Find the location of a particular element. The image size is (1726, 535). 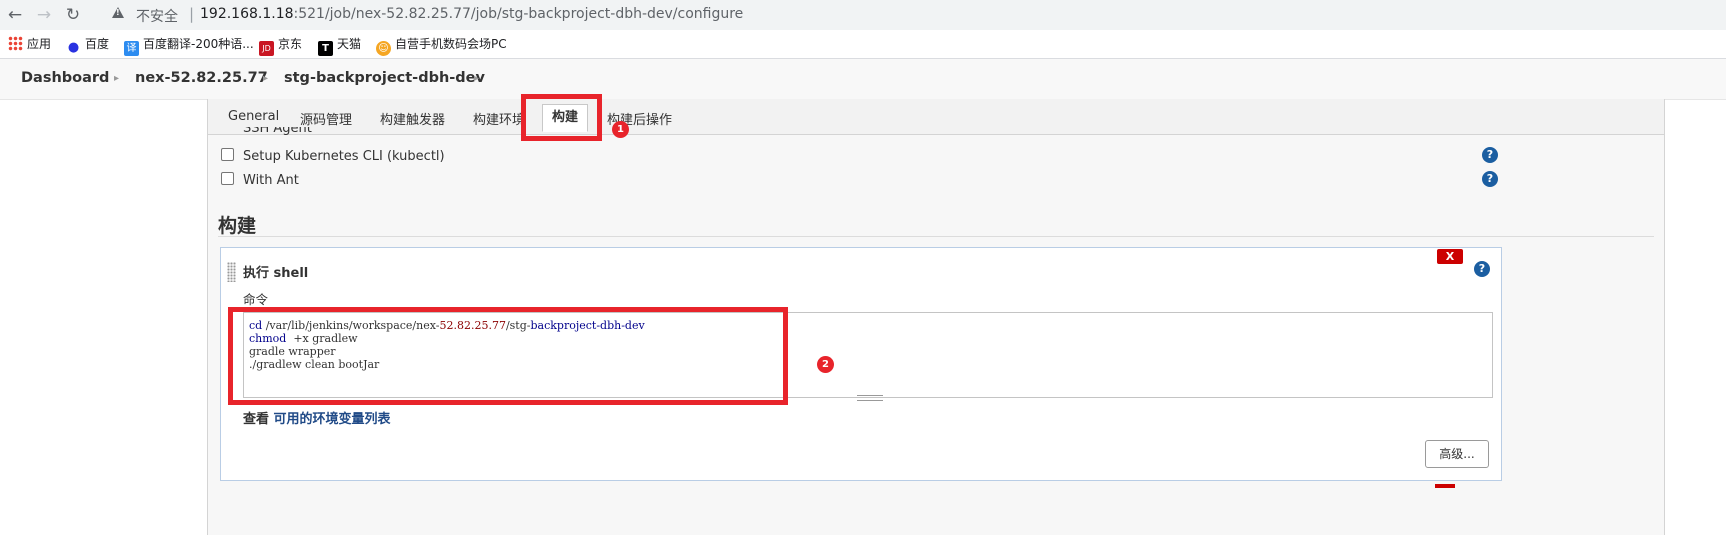

tab-scm: 源码管理 is located at coordinates (326, 118).